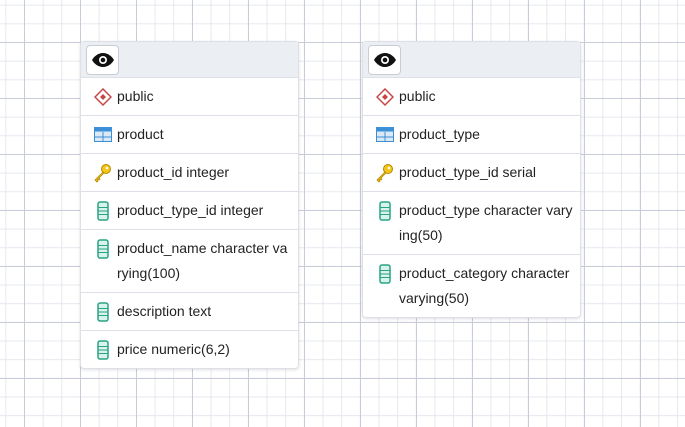  Describe the element at coordinates (189, 261) in the screenshot. I see `column-row: product_name character varying(100)` at that location.